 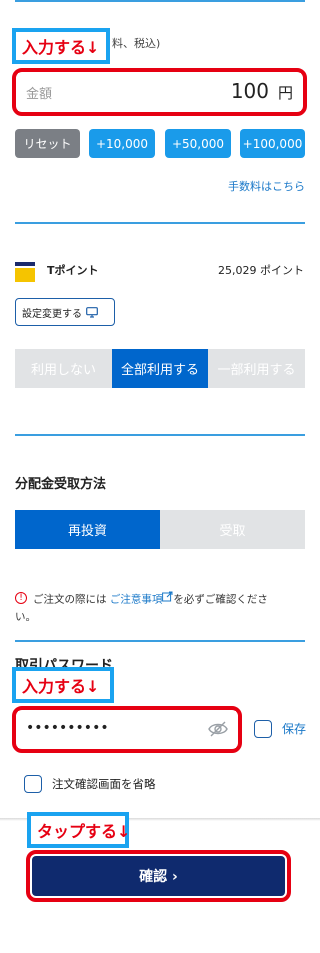 What do you see at coordinates (285, 93) in the screenshot?
I see `currency-unit: 円` at bounding box center [285, 93].